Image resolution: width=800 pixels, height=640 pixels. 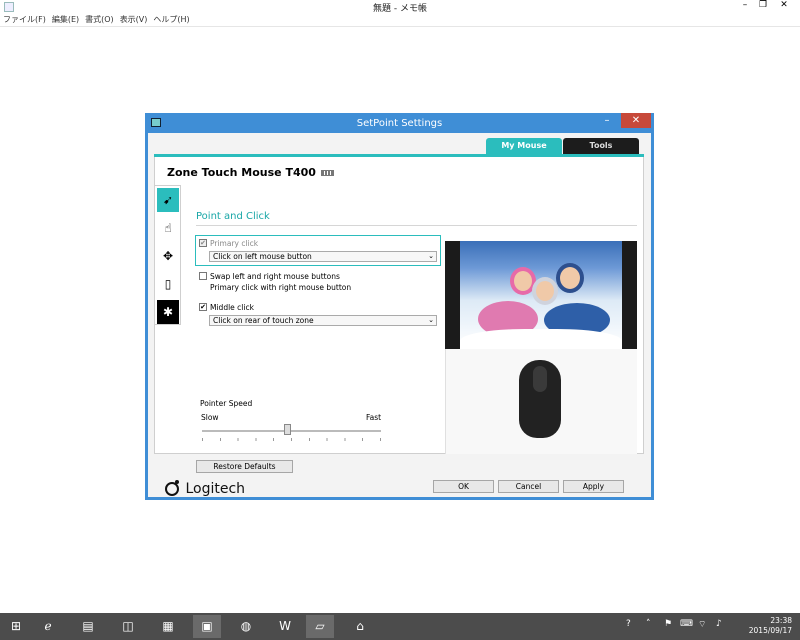 What do you see at coordinates (262, 256) in the screenshot?
I see `primary-click-value: Click on left mouse button` at bounding box center [262, 256].